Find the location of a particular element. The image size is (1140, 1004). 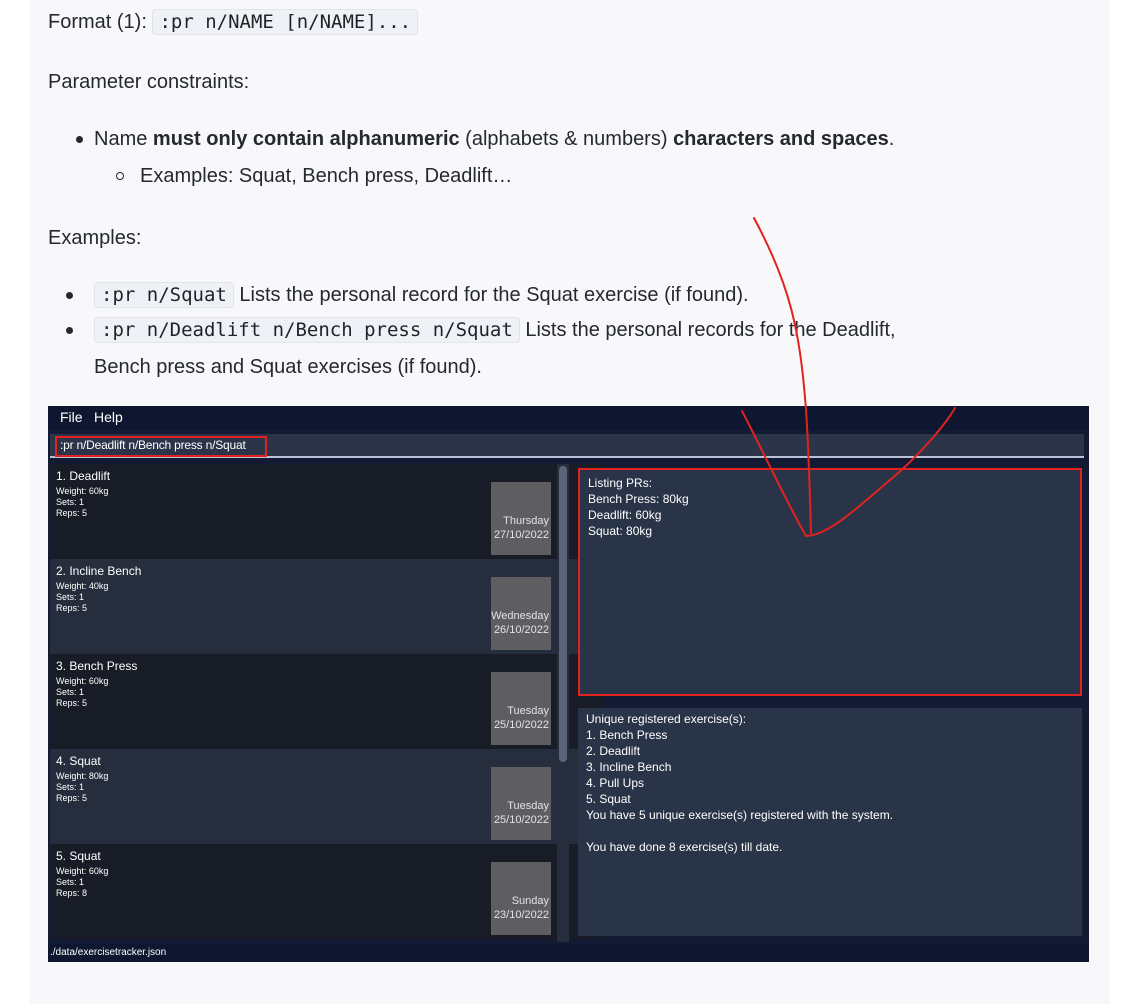

exercise-title: 2. Incline Bench is located at coordinates (99, 571).